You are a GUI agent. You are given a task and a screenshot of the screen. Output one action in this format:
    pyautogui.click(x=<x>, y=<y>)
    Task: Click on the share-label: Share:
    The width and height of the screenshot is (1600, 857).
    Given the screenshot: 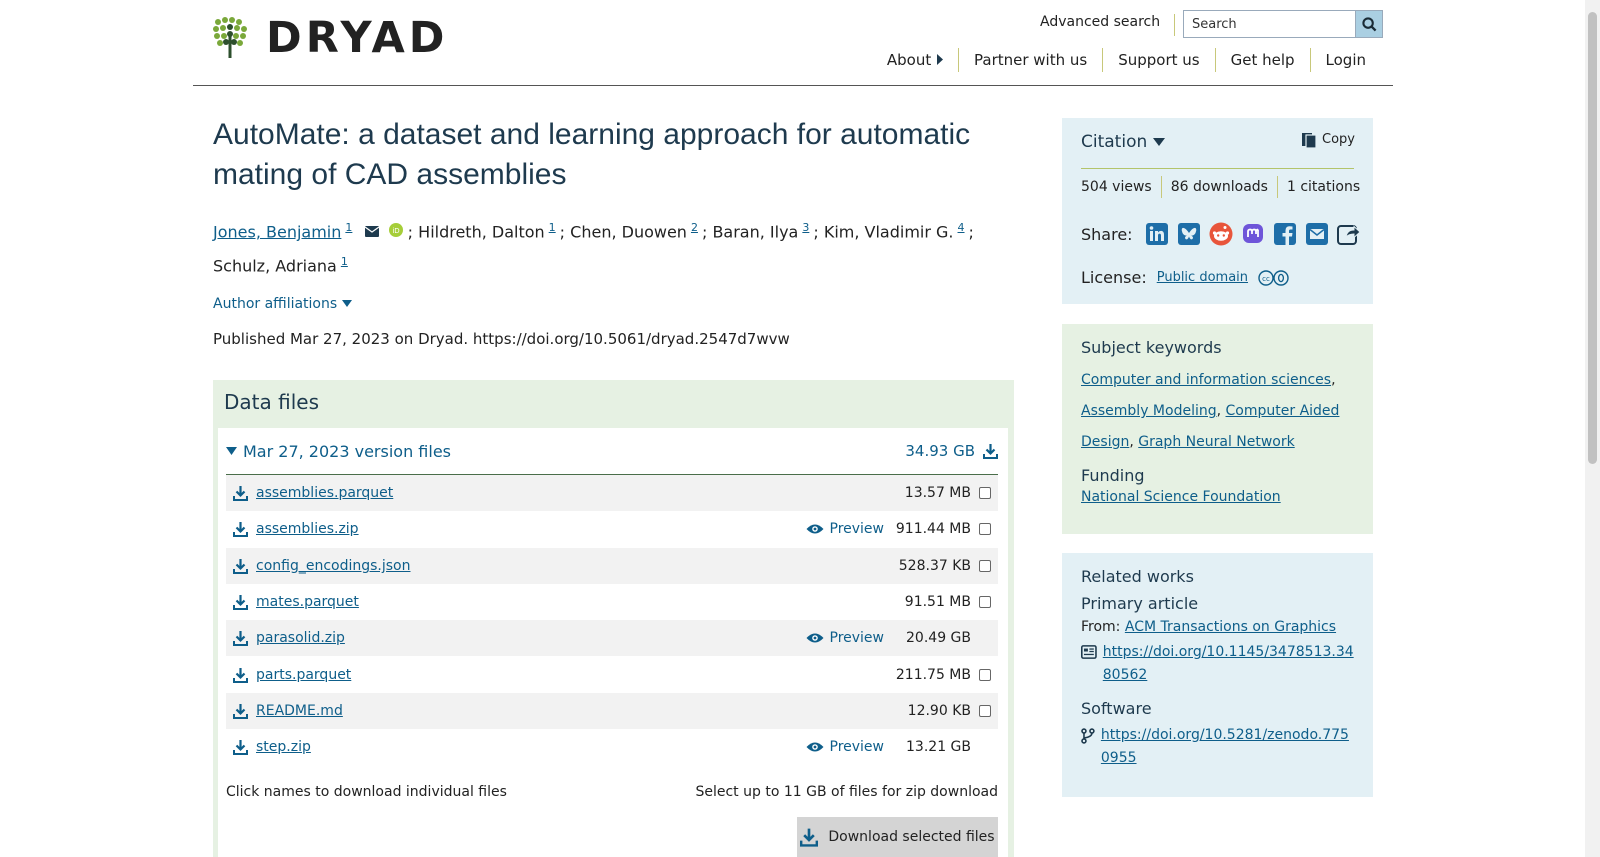 What is the action you would take?
    pyautogui.click(x=1107, y=234)
    